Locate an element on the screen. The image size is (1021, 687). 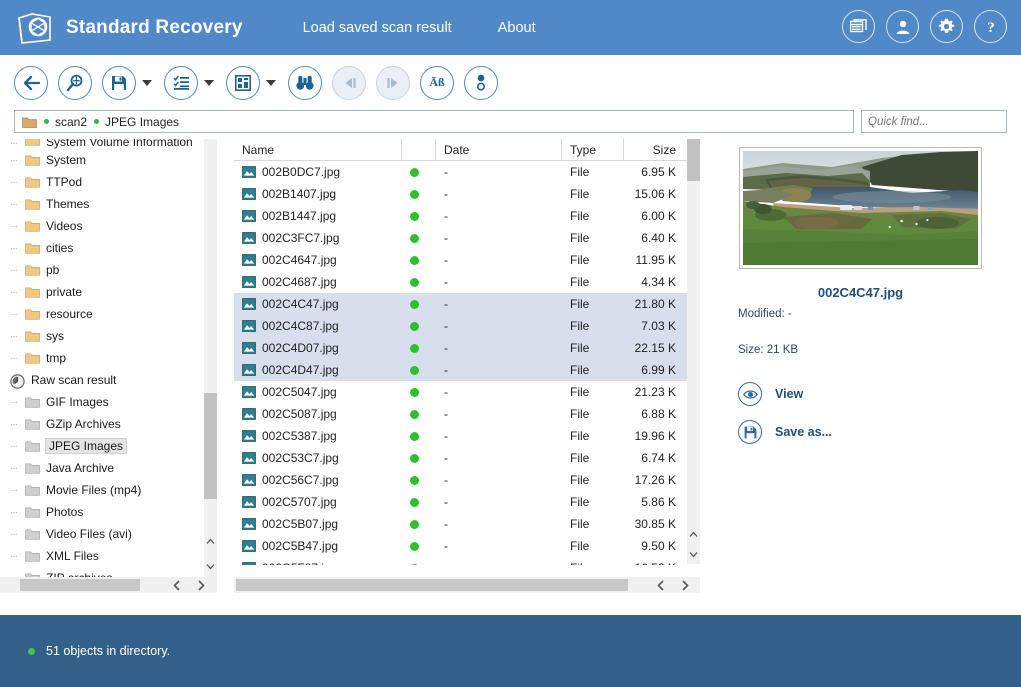
breadcrumb-item-scan2: scan2 is located at coordinates (65, 122).